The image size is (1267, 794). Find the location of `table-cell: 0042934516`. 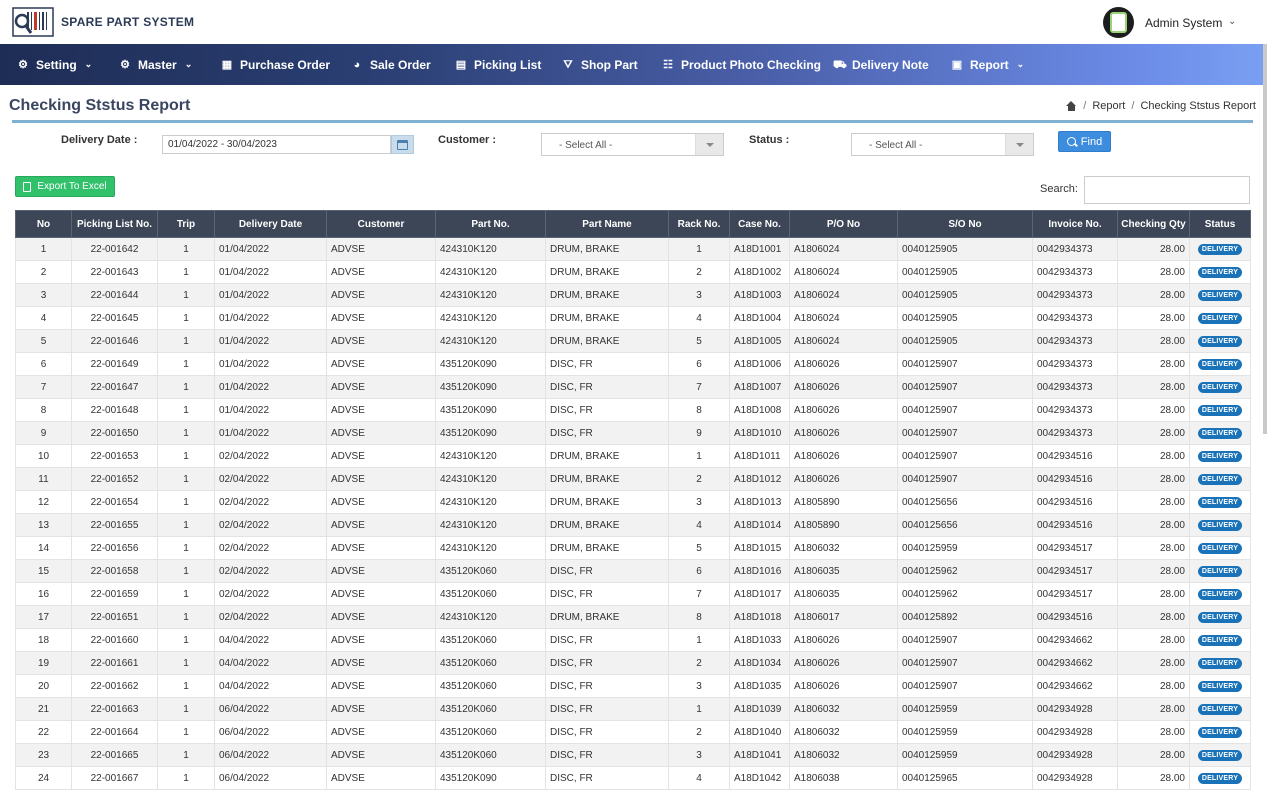

table-cell: 0042934516 is located at coordinates (1075, 617).